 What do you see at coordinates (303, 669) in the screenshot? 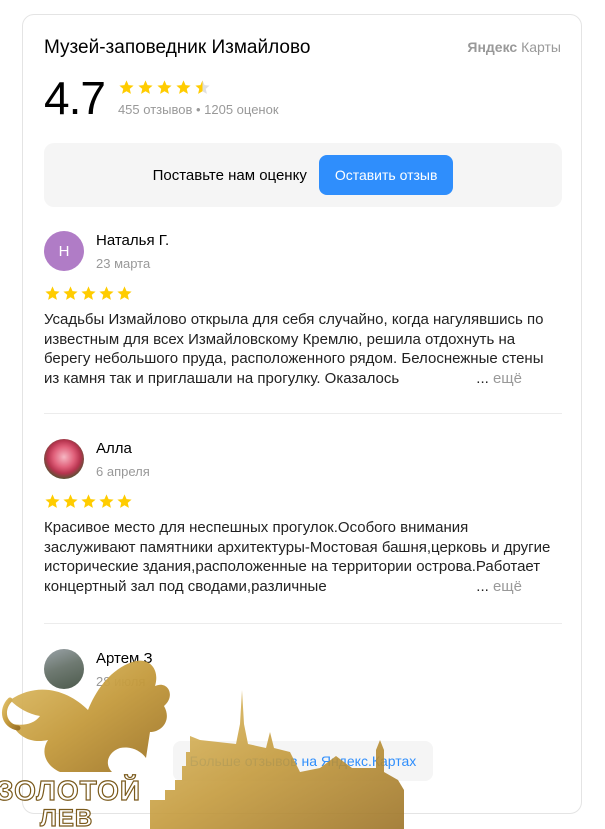
I see `review-item: Артем З 28 июля` at bounding box center [303, 669].